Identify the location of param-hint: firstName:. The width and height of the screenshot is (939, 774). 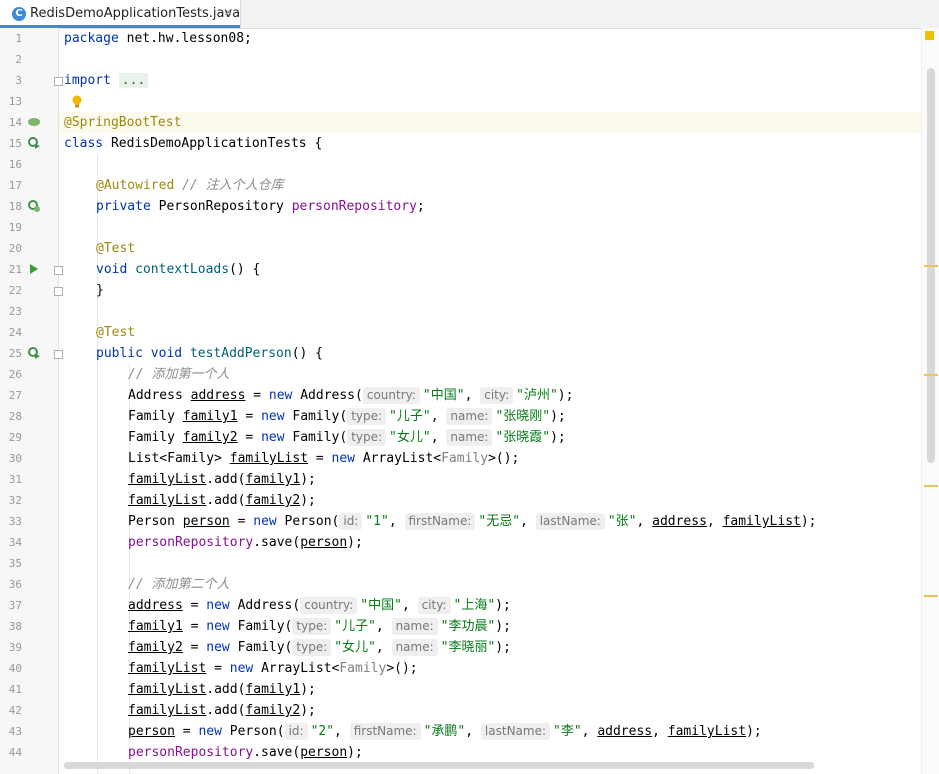
(385, 731).